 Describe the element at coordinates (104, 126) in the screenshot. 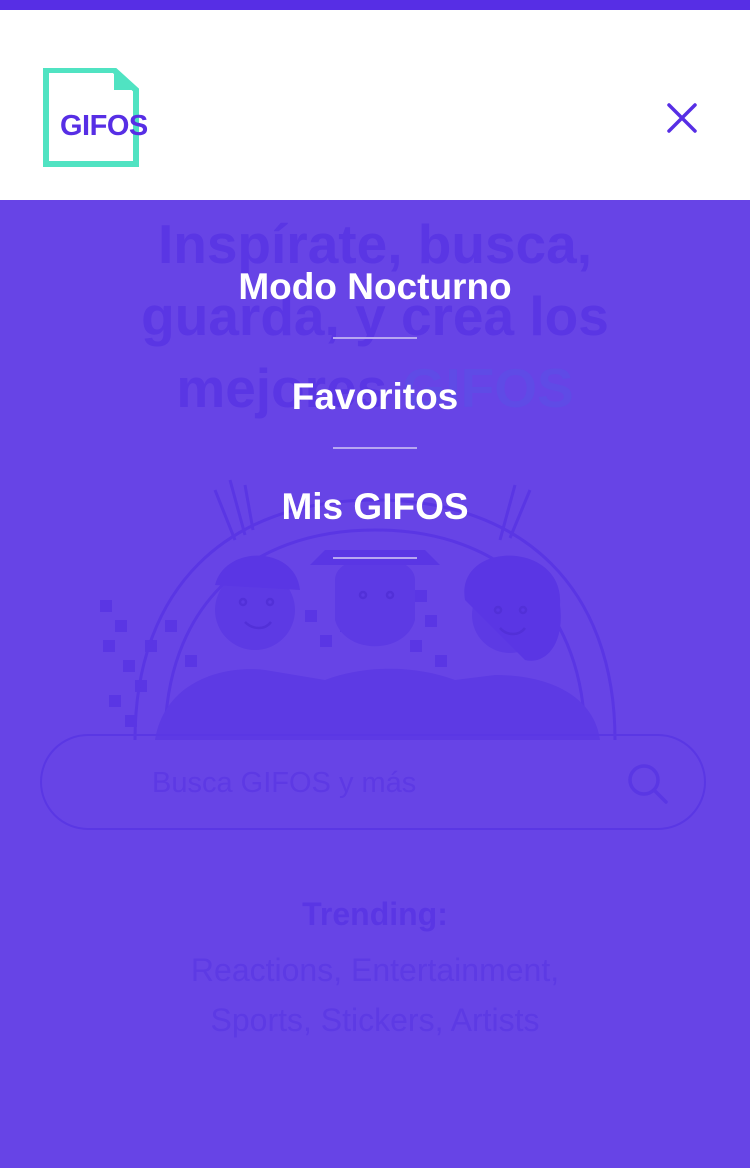

I see `logo-text: GIFOS` at that location.